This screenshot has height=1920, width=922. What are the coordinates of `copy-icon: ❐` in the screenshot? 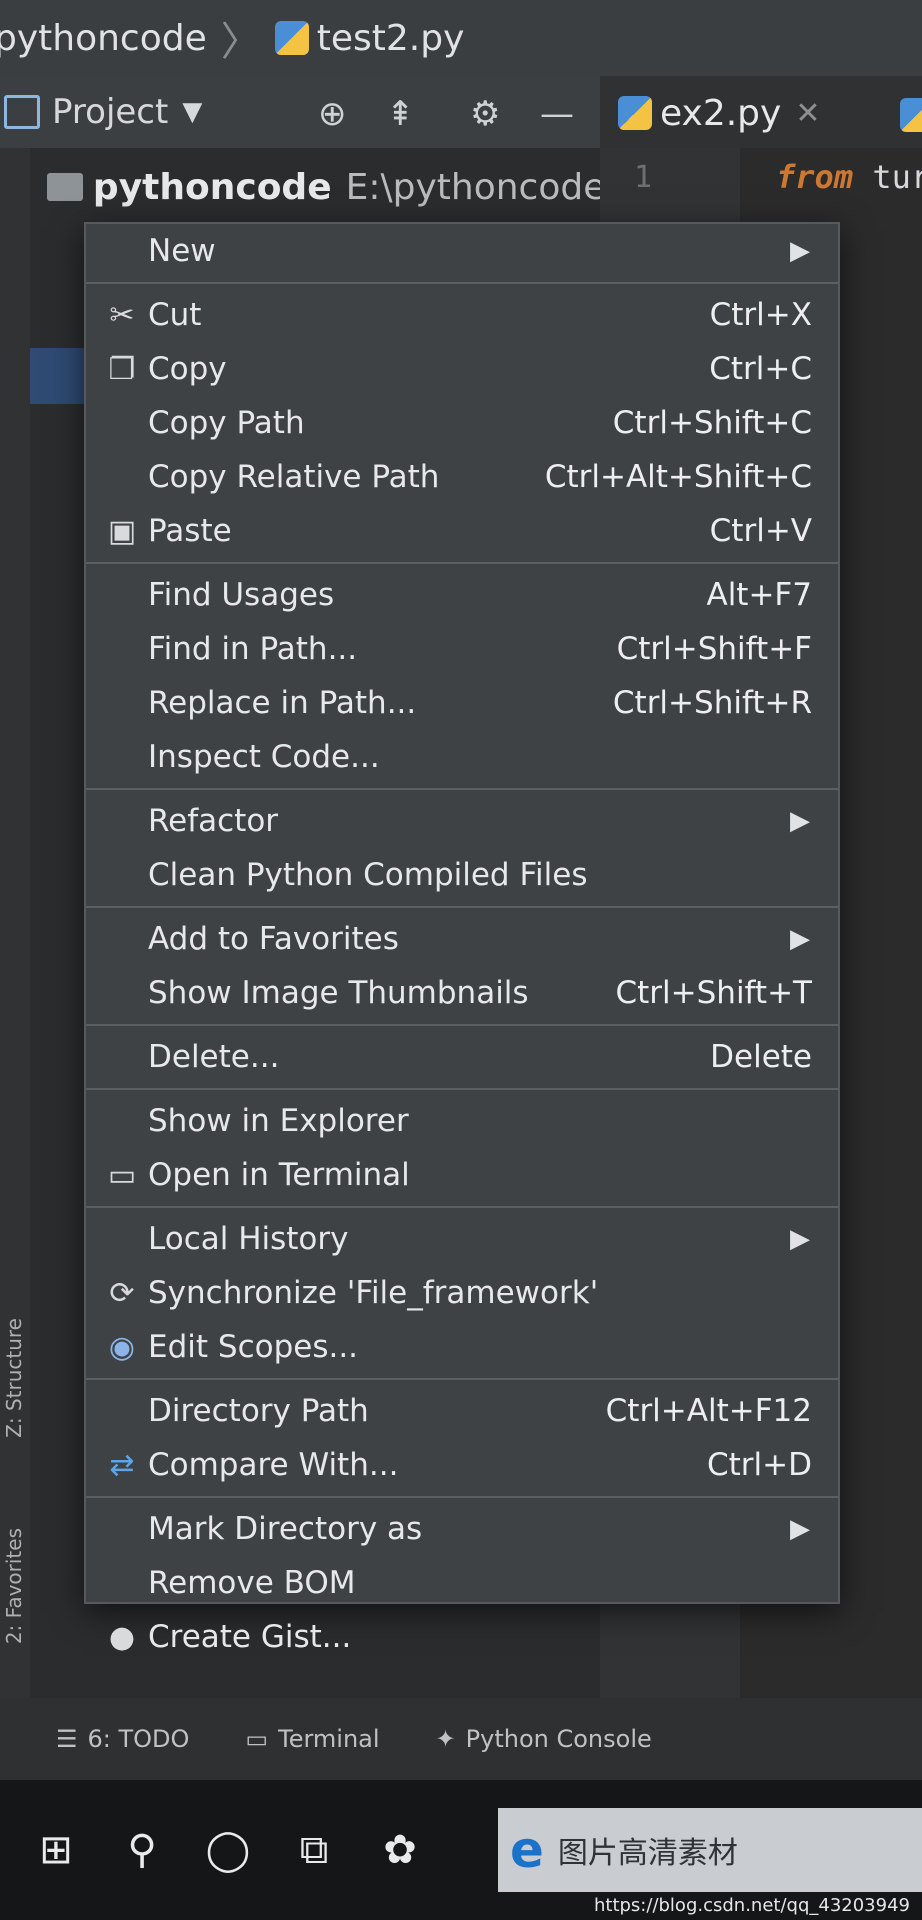 It's located at (122, 369).